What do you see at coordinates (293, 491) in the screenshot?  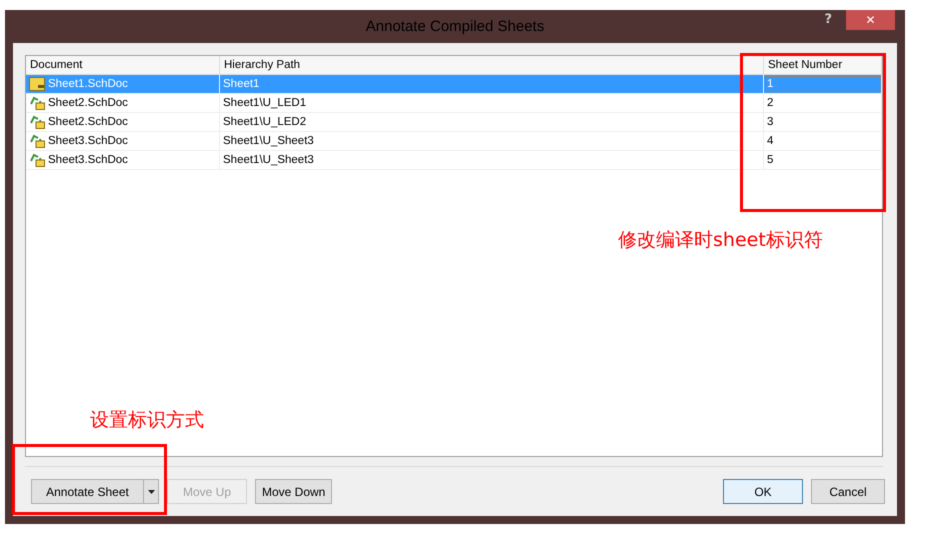 I see `move-down-button: Move Down` at bounding box center [293, 491].